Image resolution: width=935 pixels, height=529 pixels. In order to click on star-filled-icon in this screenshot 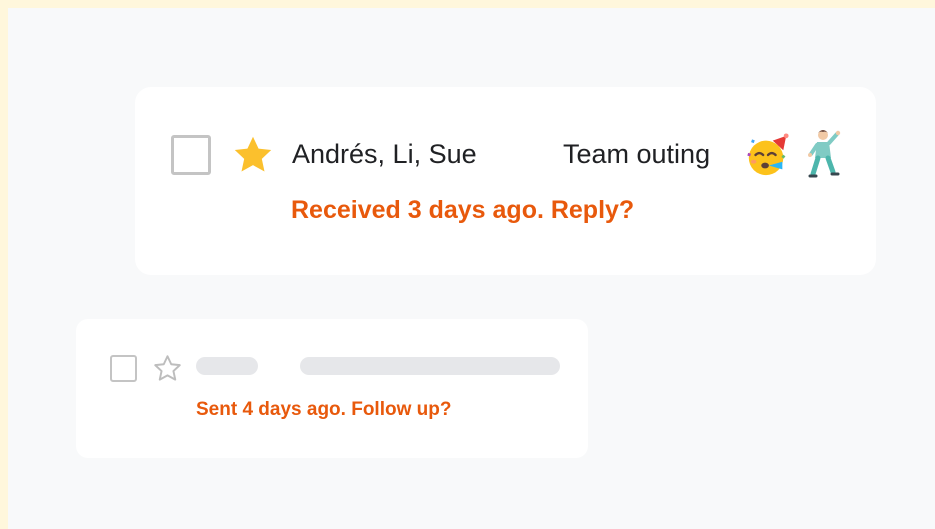, I will do `click(253, 155)`.